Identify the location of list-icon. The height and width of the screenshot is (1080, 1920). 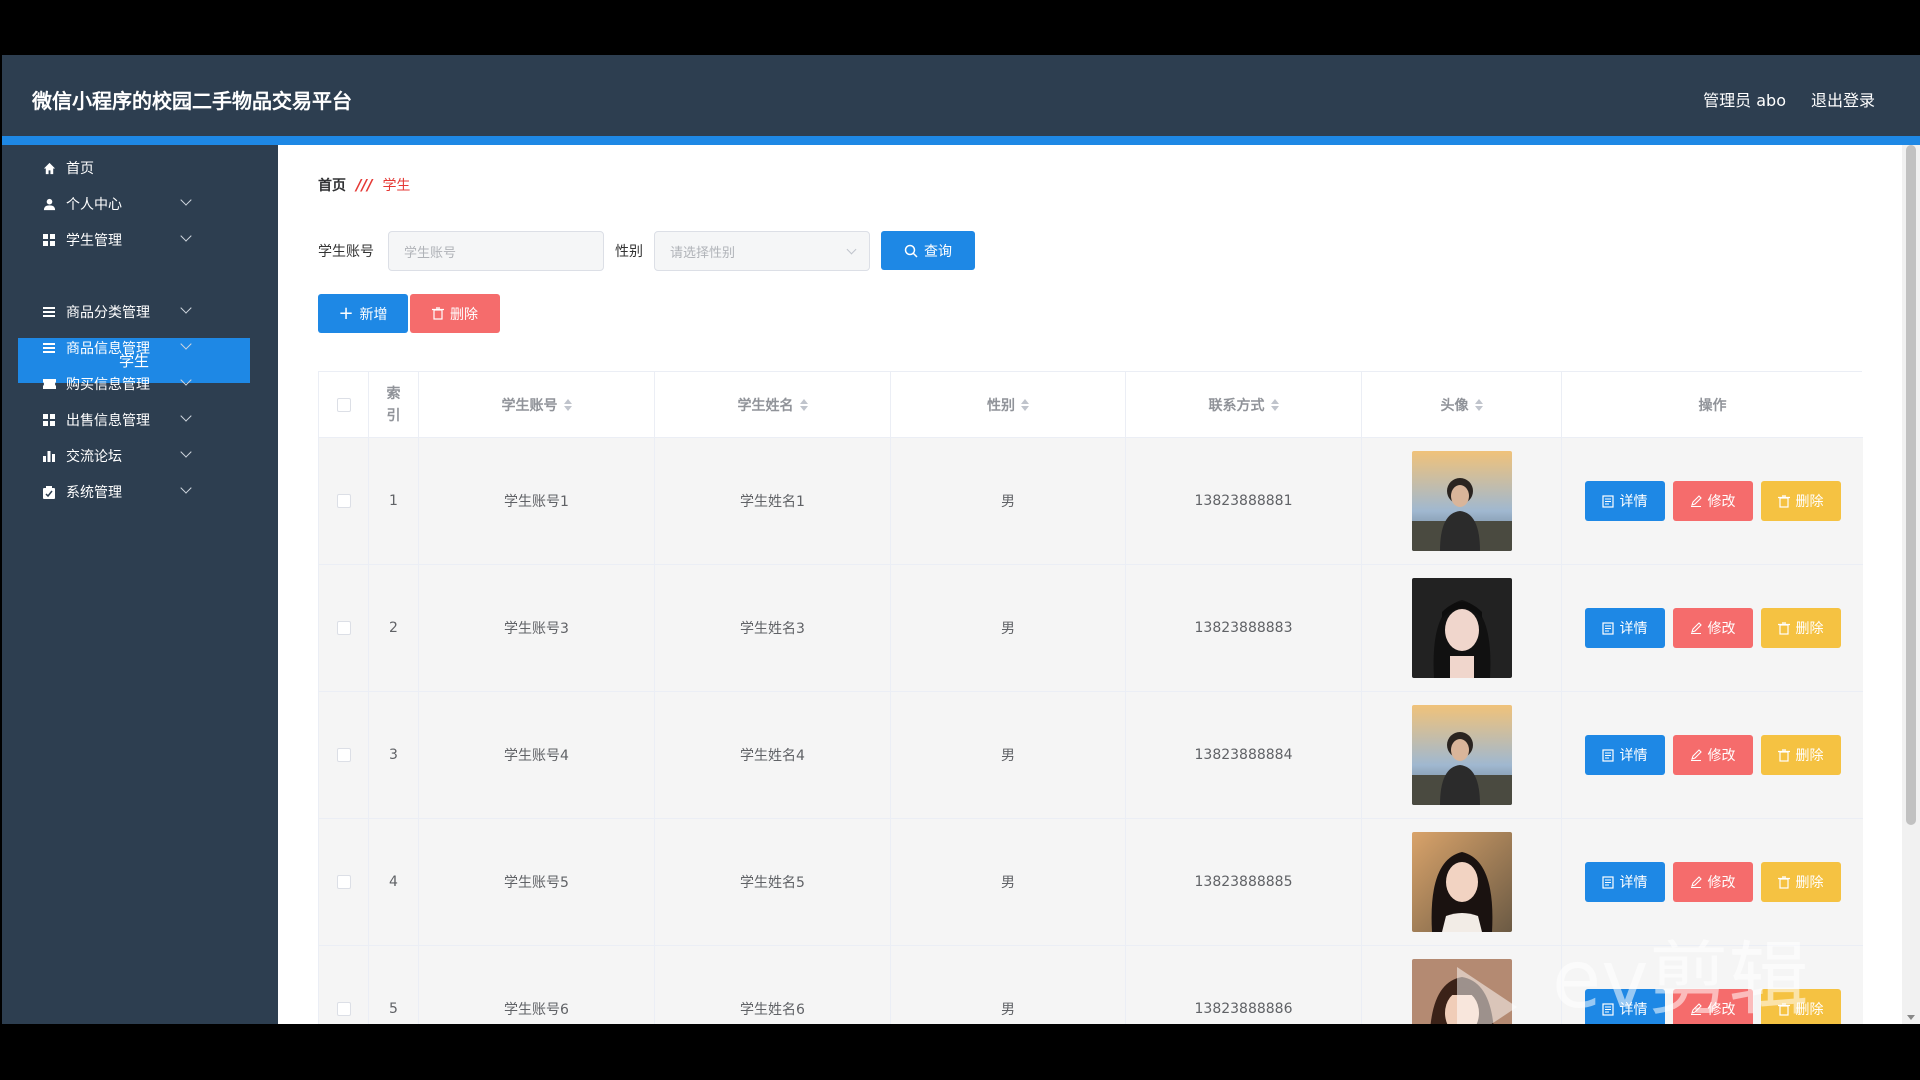
(49, 312).